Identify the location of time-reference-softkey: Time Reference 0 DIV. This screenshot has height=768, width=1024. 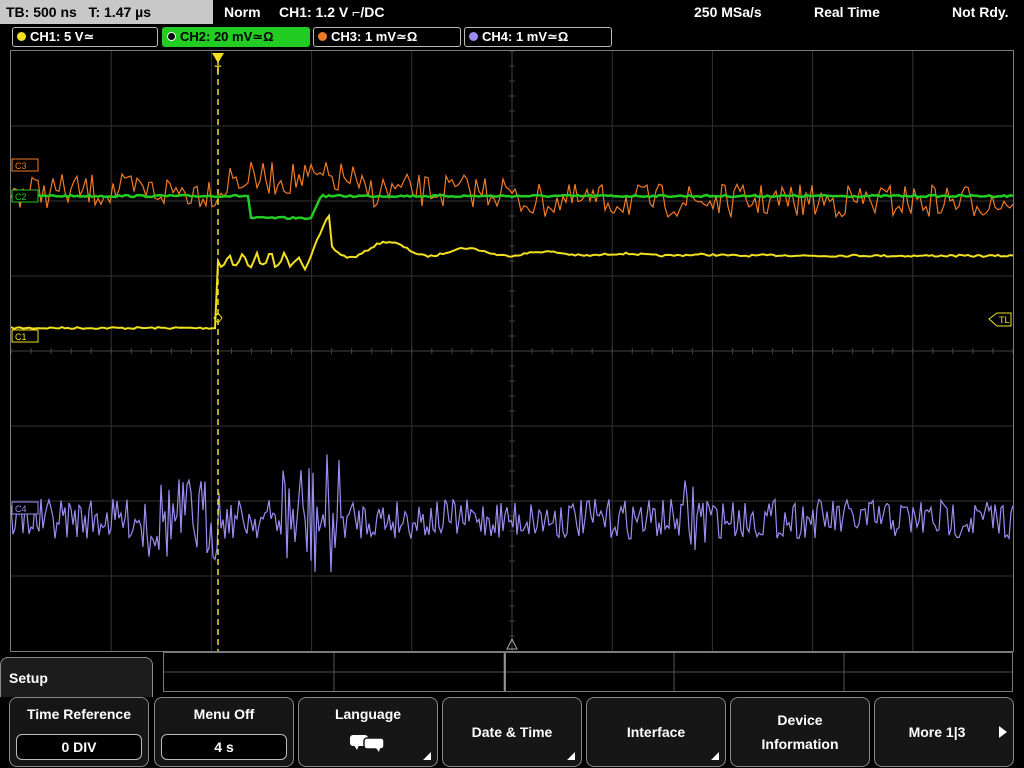
(79, 732).